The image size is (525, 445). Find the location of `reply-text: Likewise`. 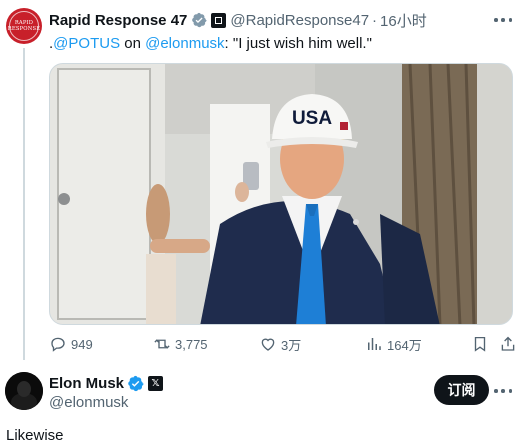

reply-text: Likewise is located at coordinates (35, 435).